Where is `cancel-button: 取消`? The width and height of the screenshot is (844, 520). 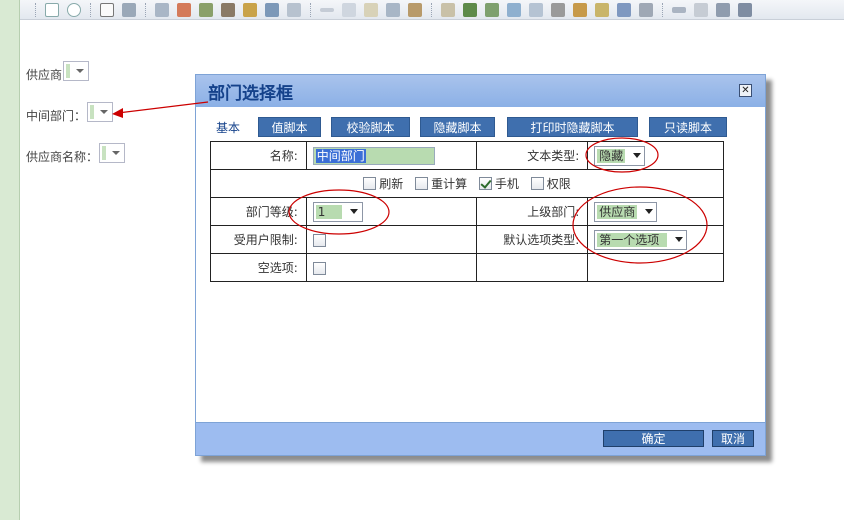
cancel-button: 取消 is located at coordinates (733, 438).